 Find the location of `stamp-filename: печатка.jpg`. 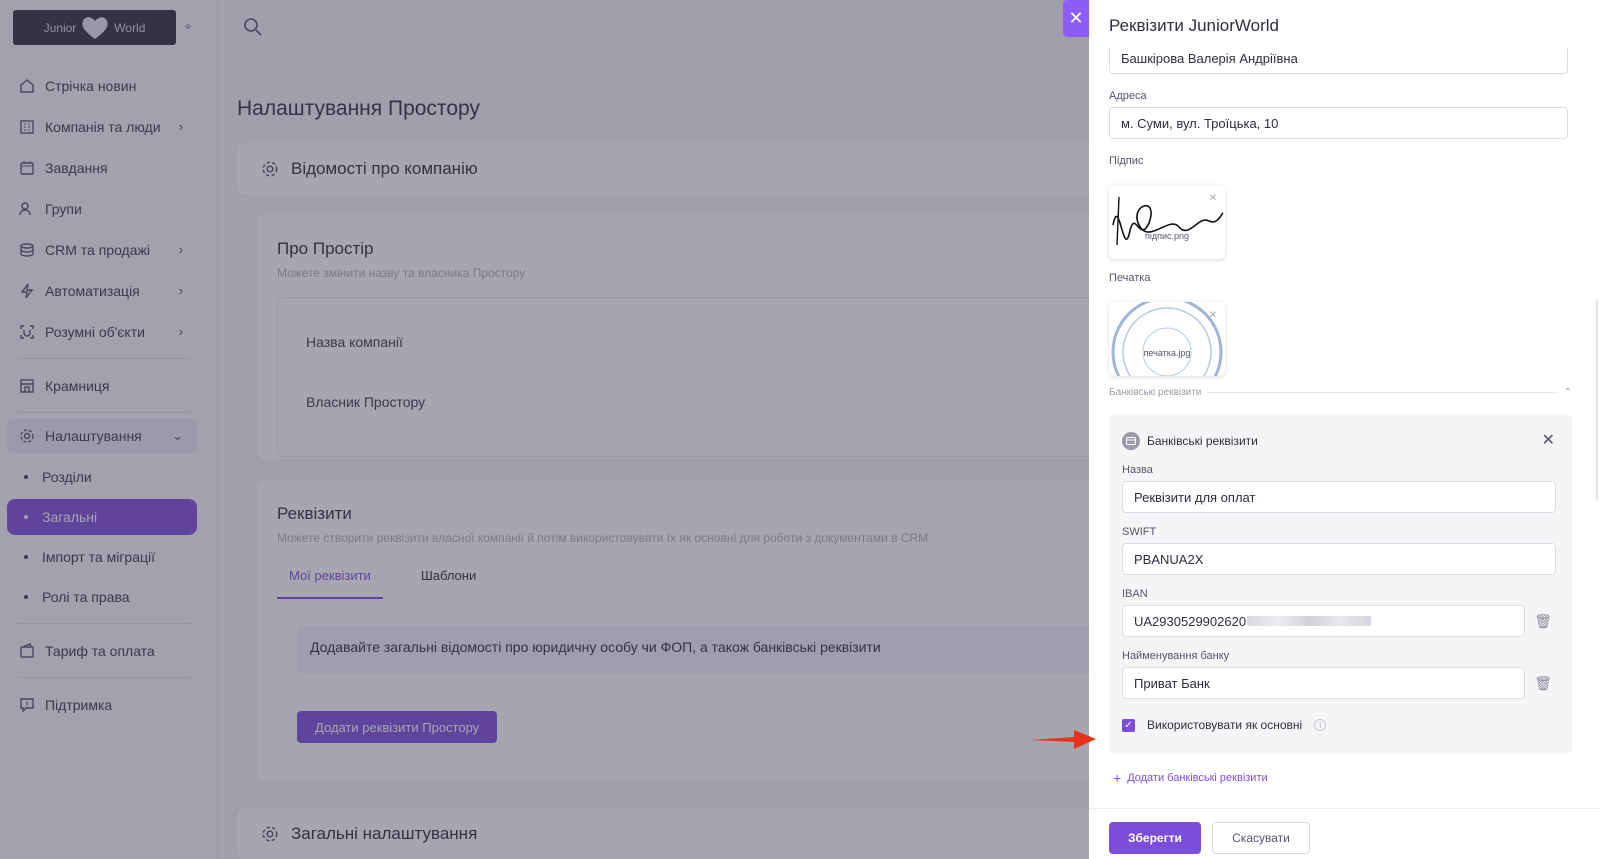

stamp-filename: печатка.jpg is located at coordinates (1167, 353).